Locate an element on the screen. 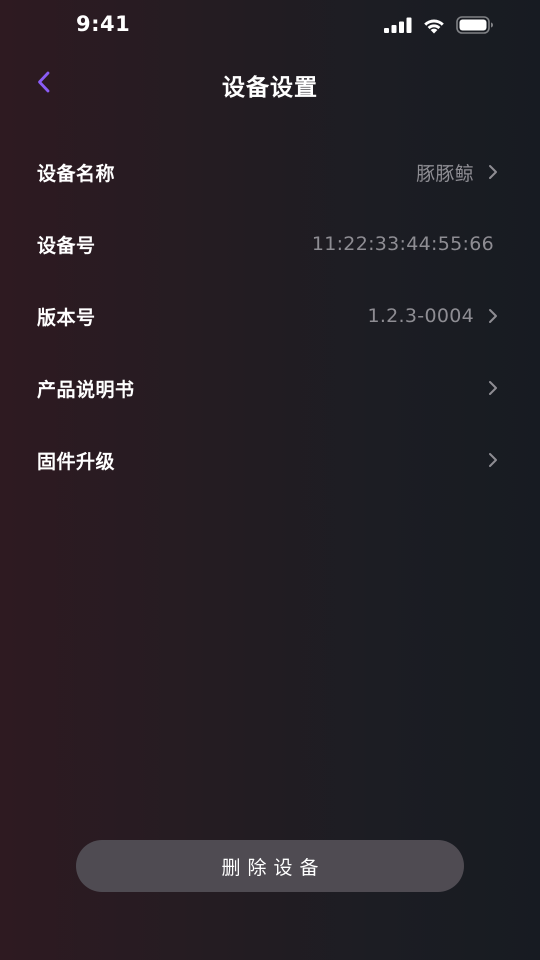  setting-label: 产品说明书 is located at coordinates (86, 389).